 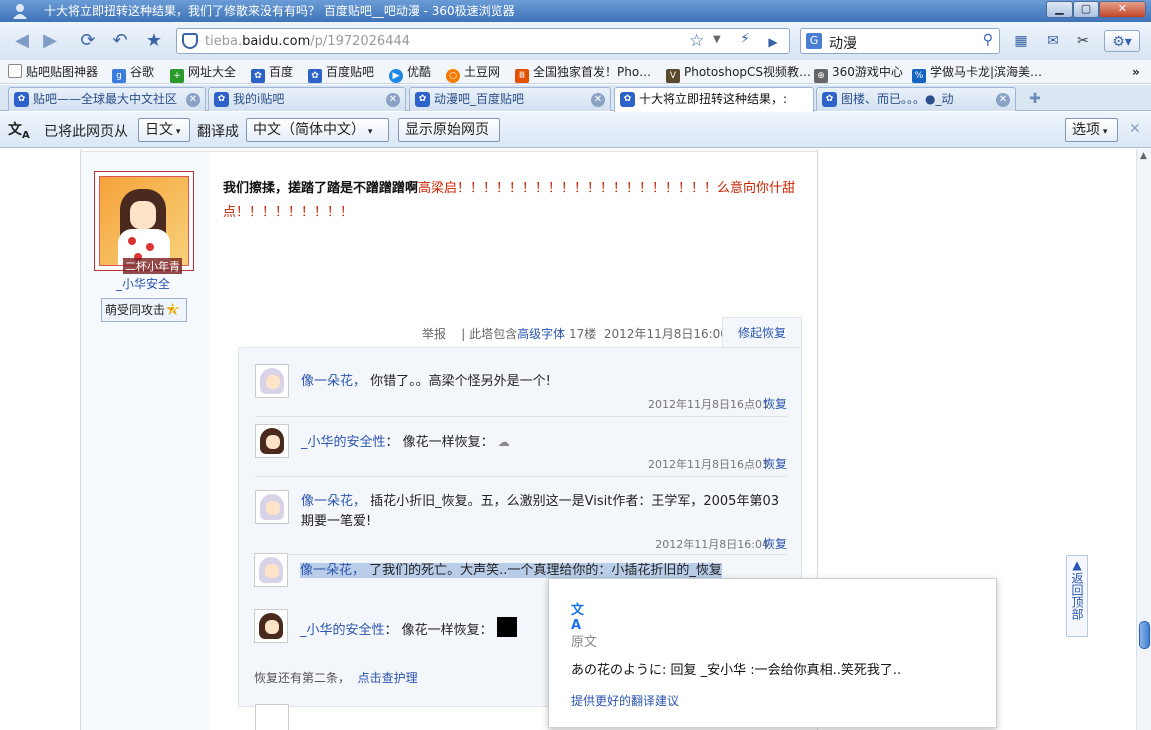 What do you see at coordinates (717, 39) in the screenshot?
I see `url-dropdown-icon: ▼` at bounding box center [717, 39].